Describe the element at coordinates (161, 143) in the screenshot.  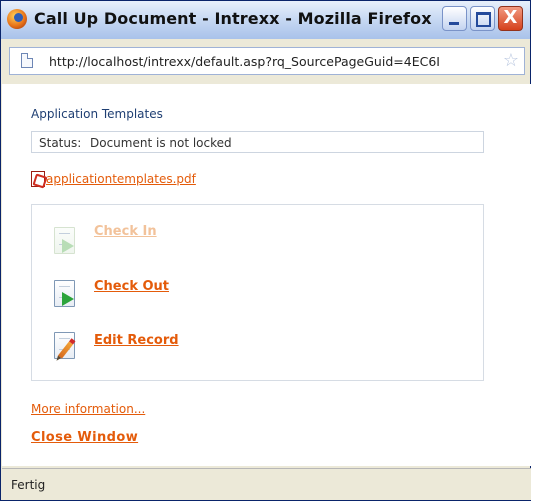
I see `status-value: Document is not locked` at that location.